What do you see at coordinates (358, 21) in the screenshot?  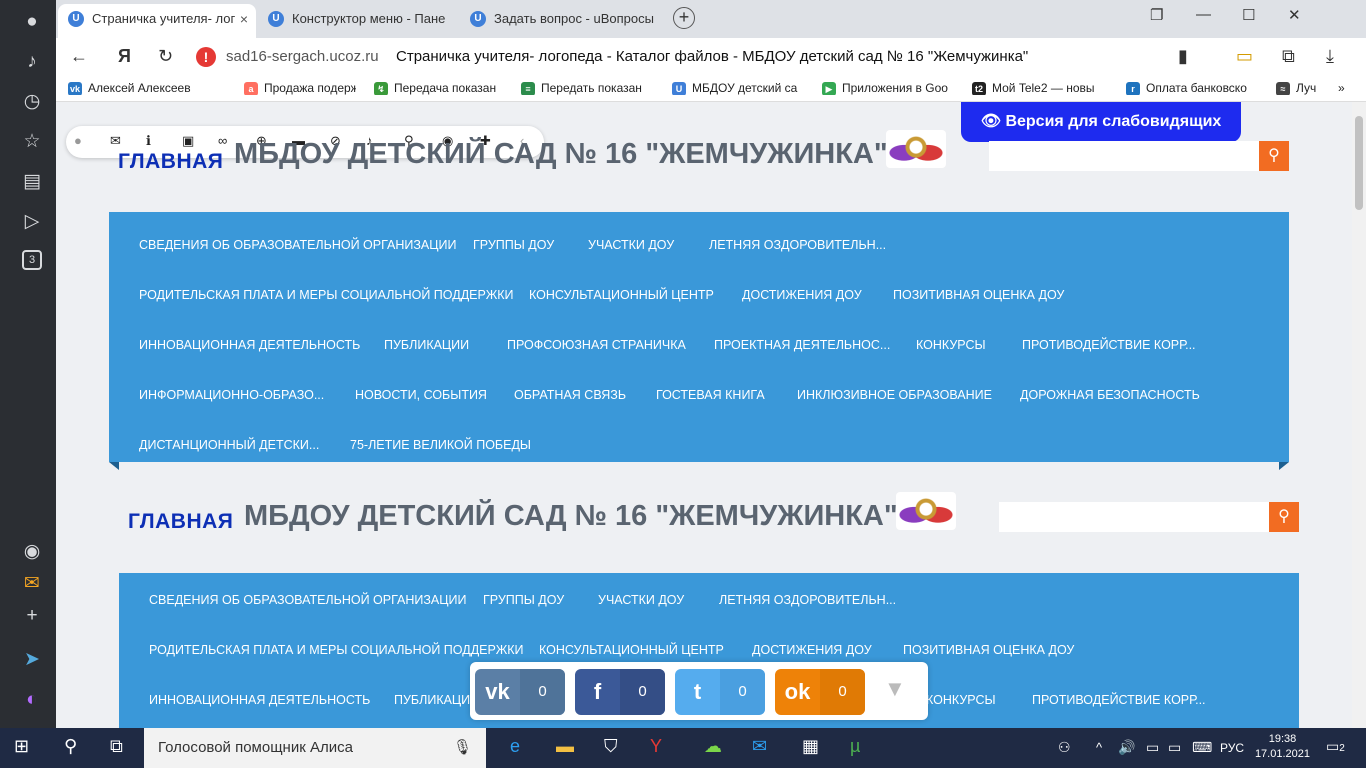 I see `tab-menu-constructor: U Конструктор меню - Пане` at bounding box center [358, 21].